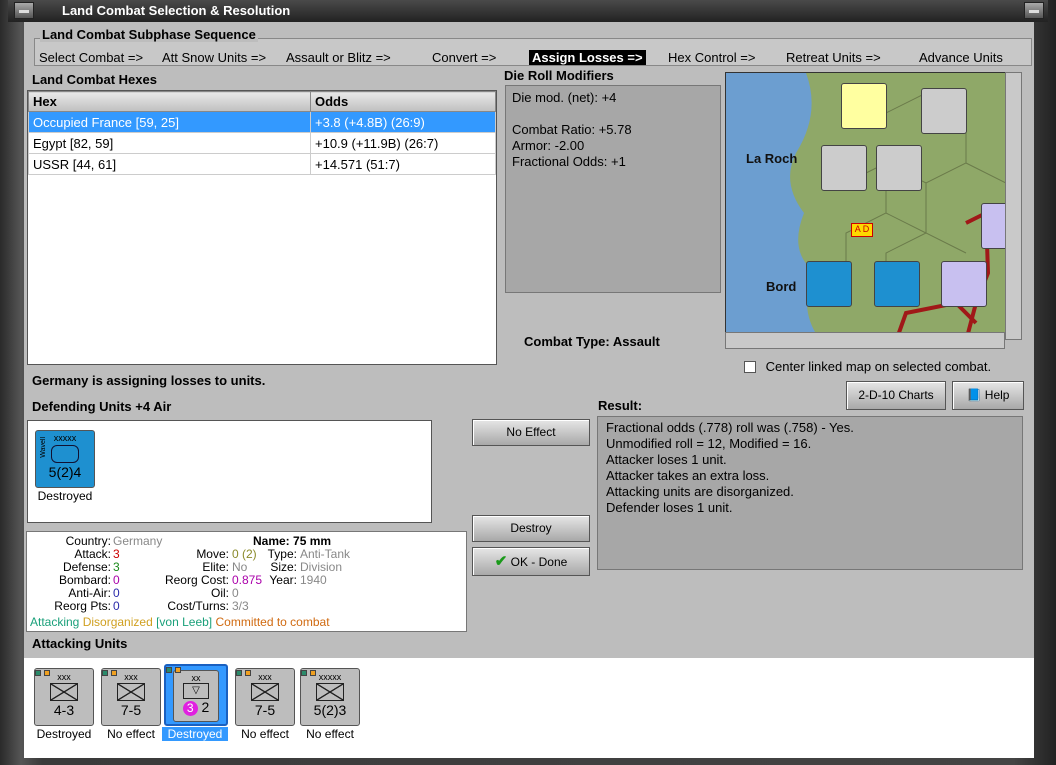 This screenshot has height=765, width=1056. What do you see at coordinates (313, 580) in the screenshot?
I see `year-value: 1940` at bounding box center [313, 580].